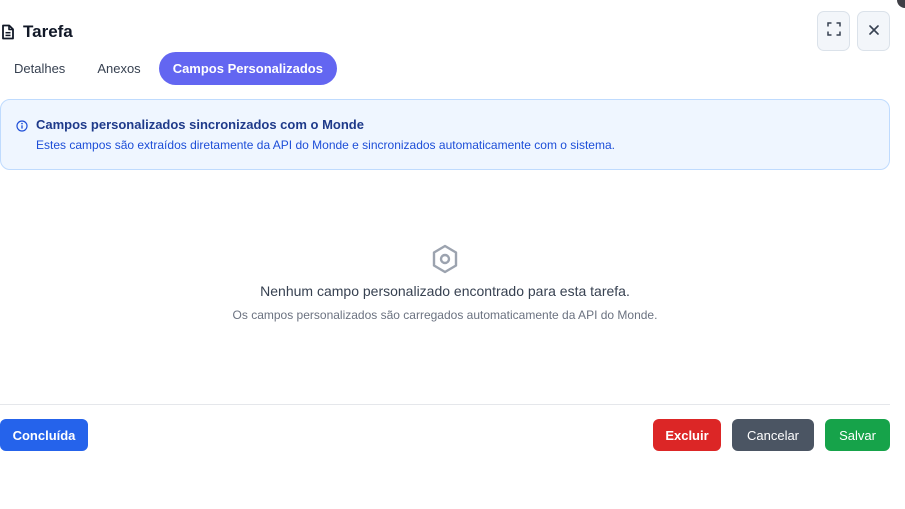  What do you see at coordinates (39, 68) in the screenshot?
I see `tab-detalhes: Detalhes` at bounding box center [39, 68].